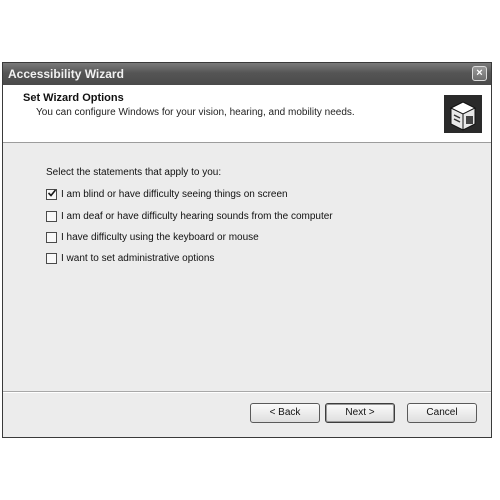  I want to click on next-button: Next >, so click(360, 413).